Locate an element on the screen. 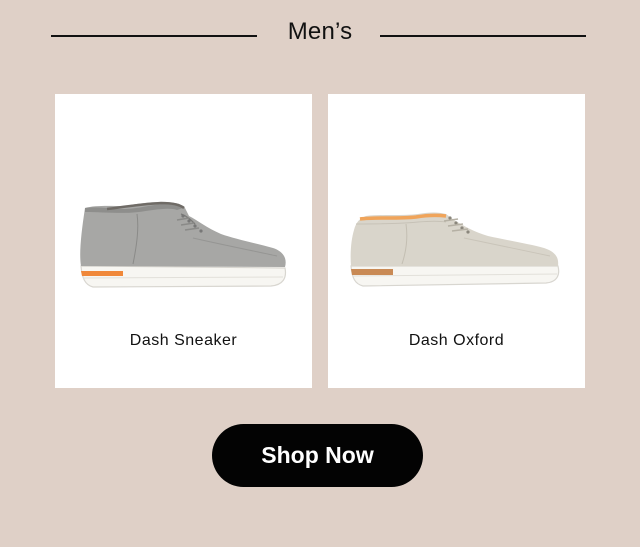  header-divider-right is located at coordinates (483, 36).